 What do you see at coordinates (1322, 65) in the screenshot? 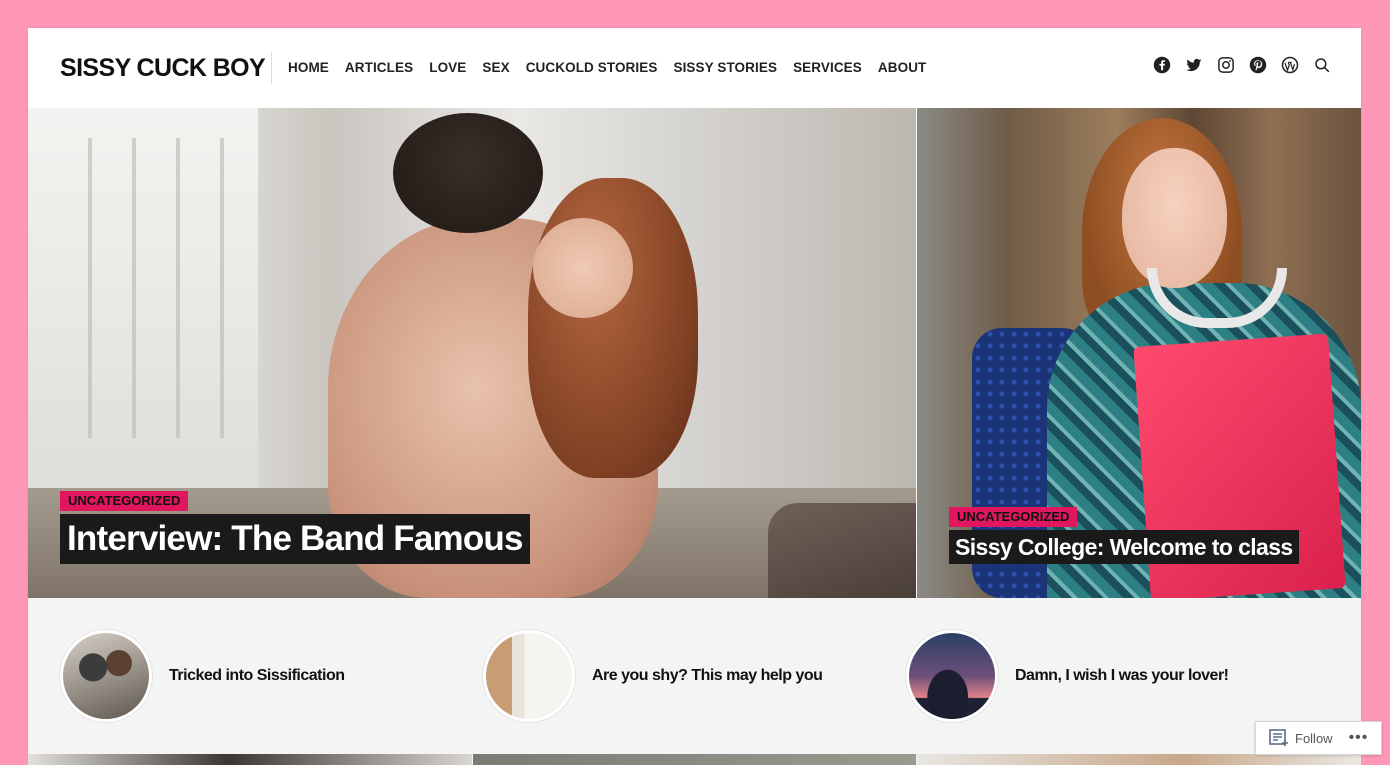
I see `search-icon` at bounding box center [1322, 65].